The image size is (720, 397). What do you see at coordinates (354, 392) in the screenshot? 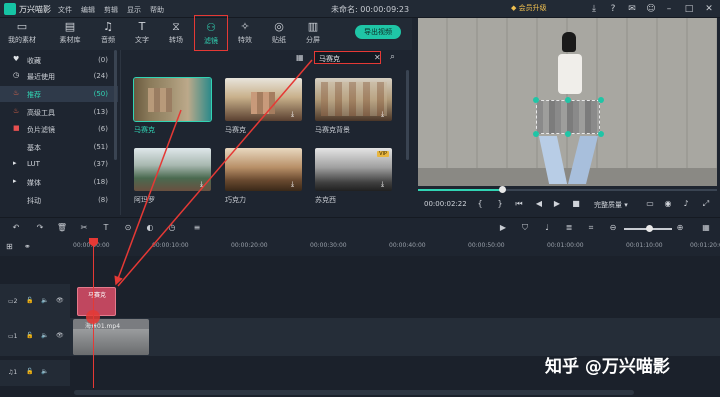
I see `timeline-scrollbar` at bounding box center [354, 392].